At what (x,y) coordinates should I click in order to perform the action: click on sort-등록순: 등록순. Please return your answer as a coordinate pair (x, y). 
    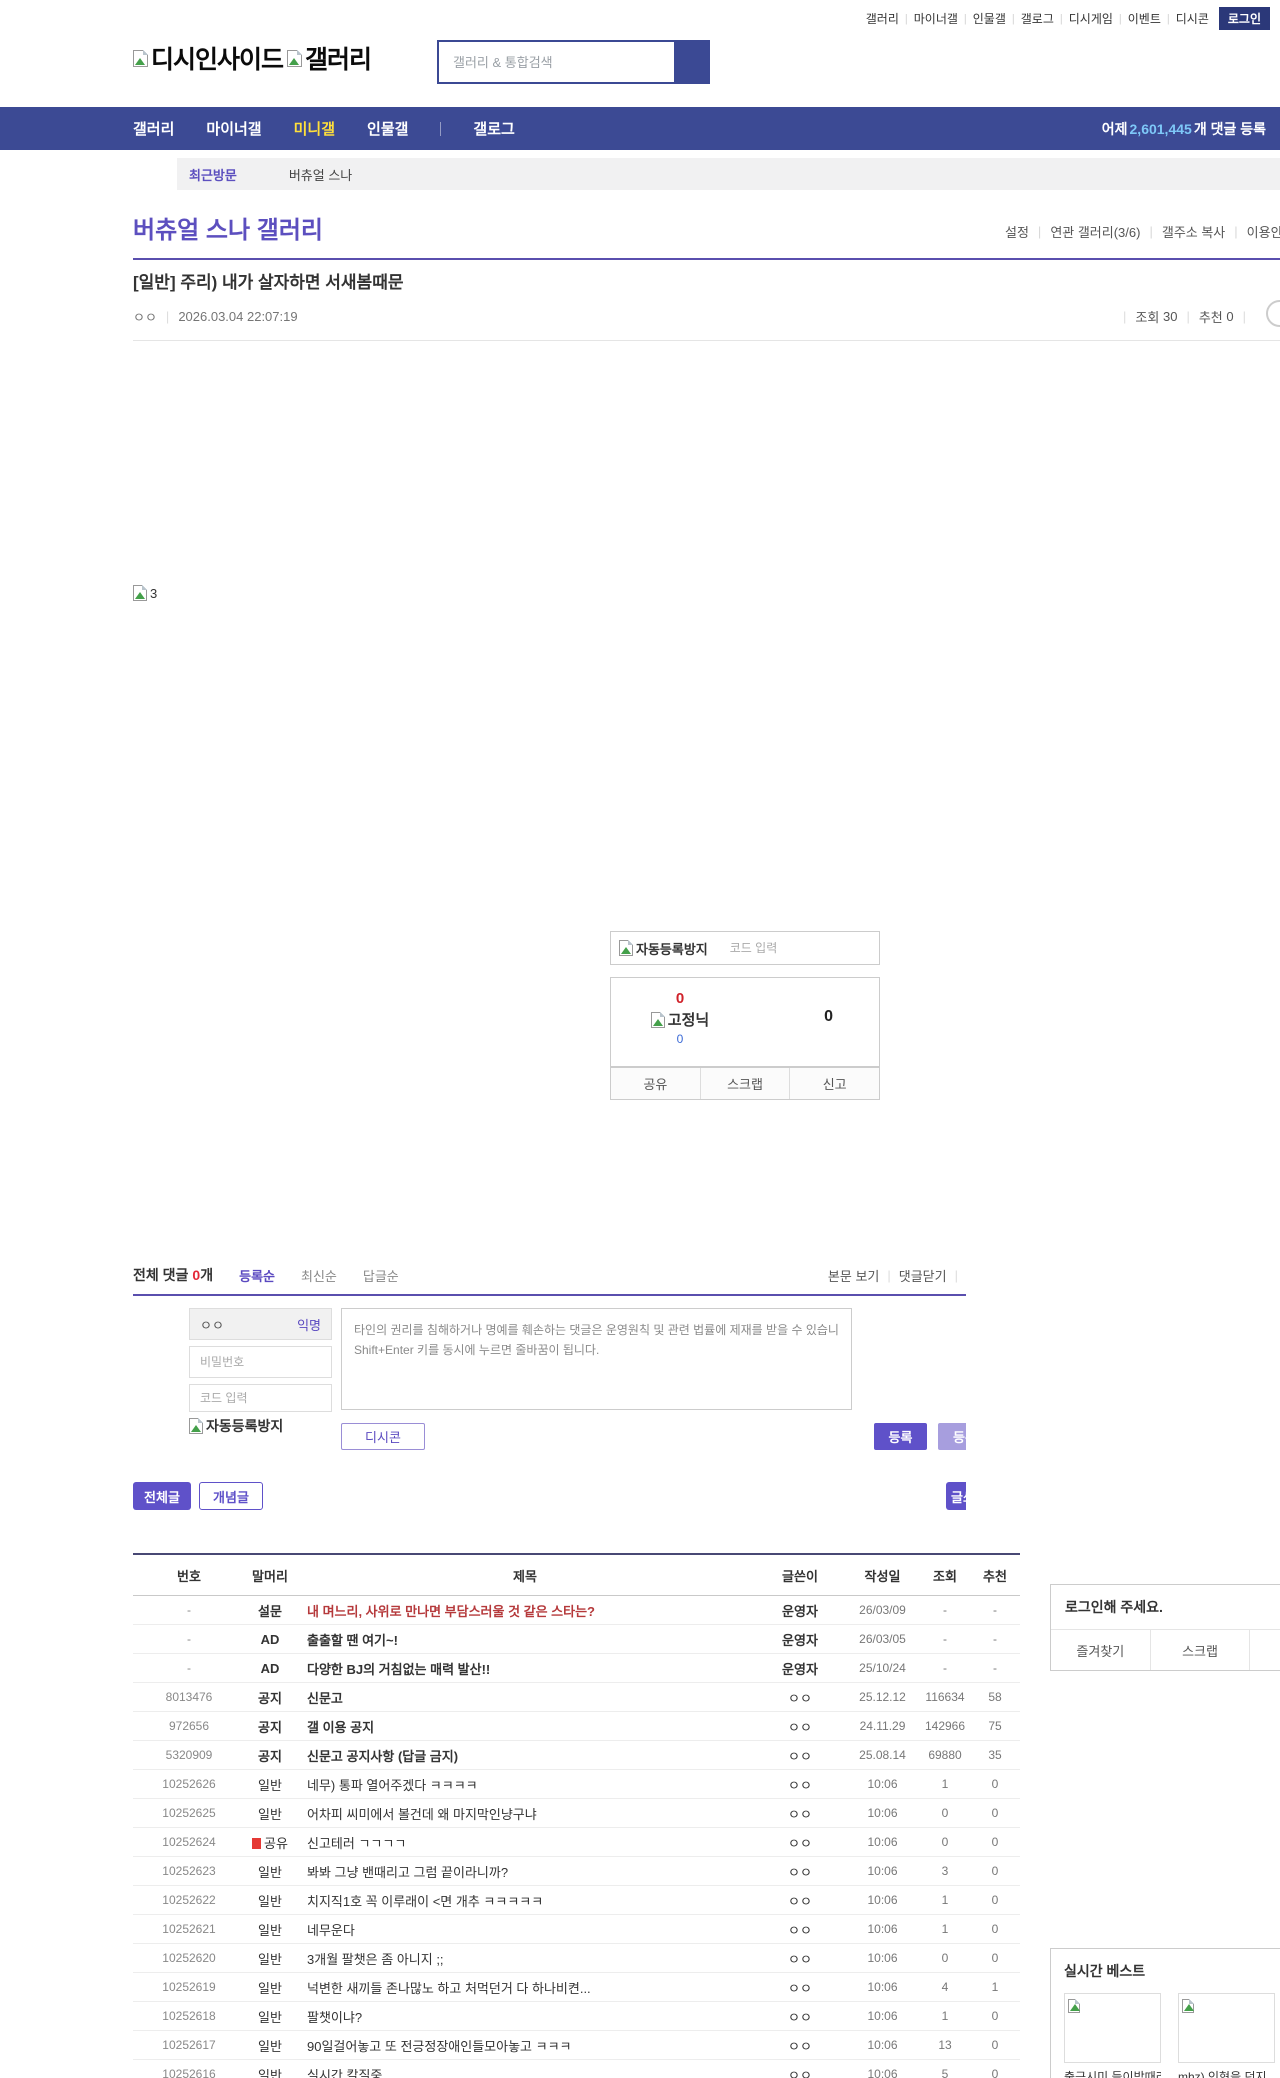
    Looking at the image, I should click on (257, 1276).